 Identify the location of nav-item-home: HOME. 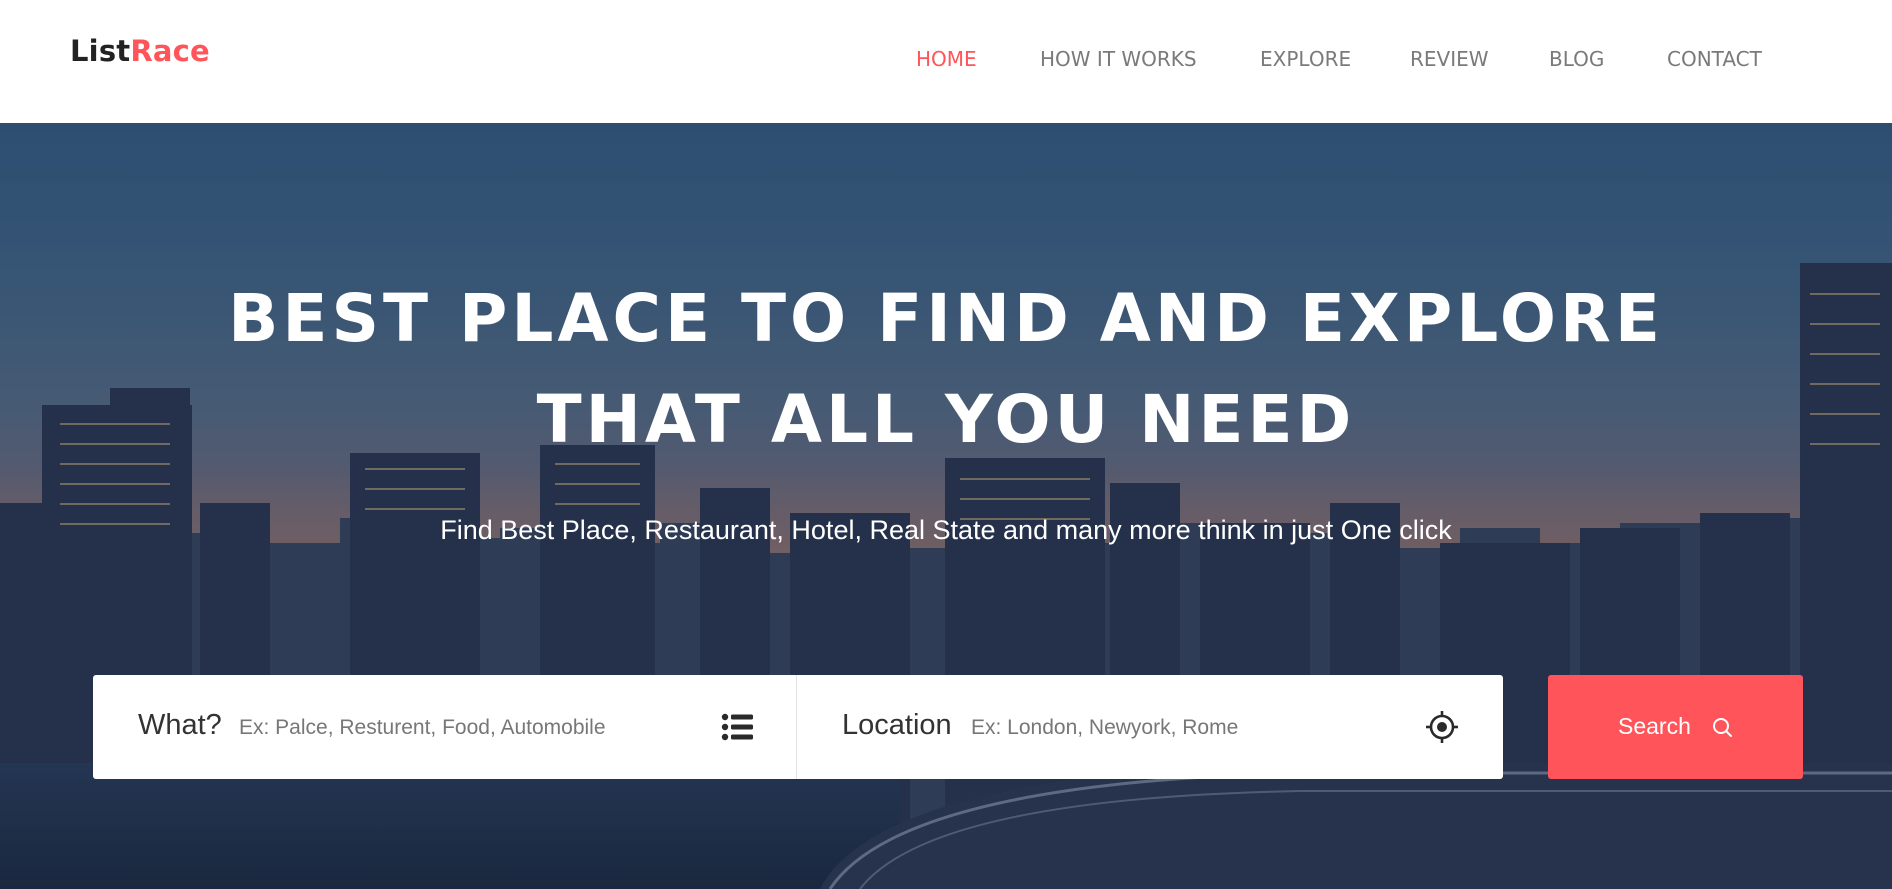
(946, 59).